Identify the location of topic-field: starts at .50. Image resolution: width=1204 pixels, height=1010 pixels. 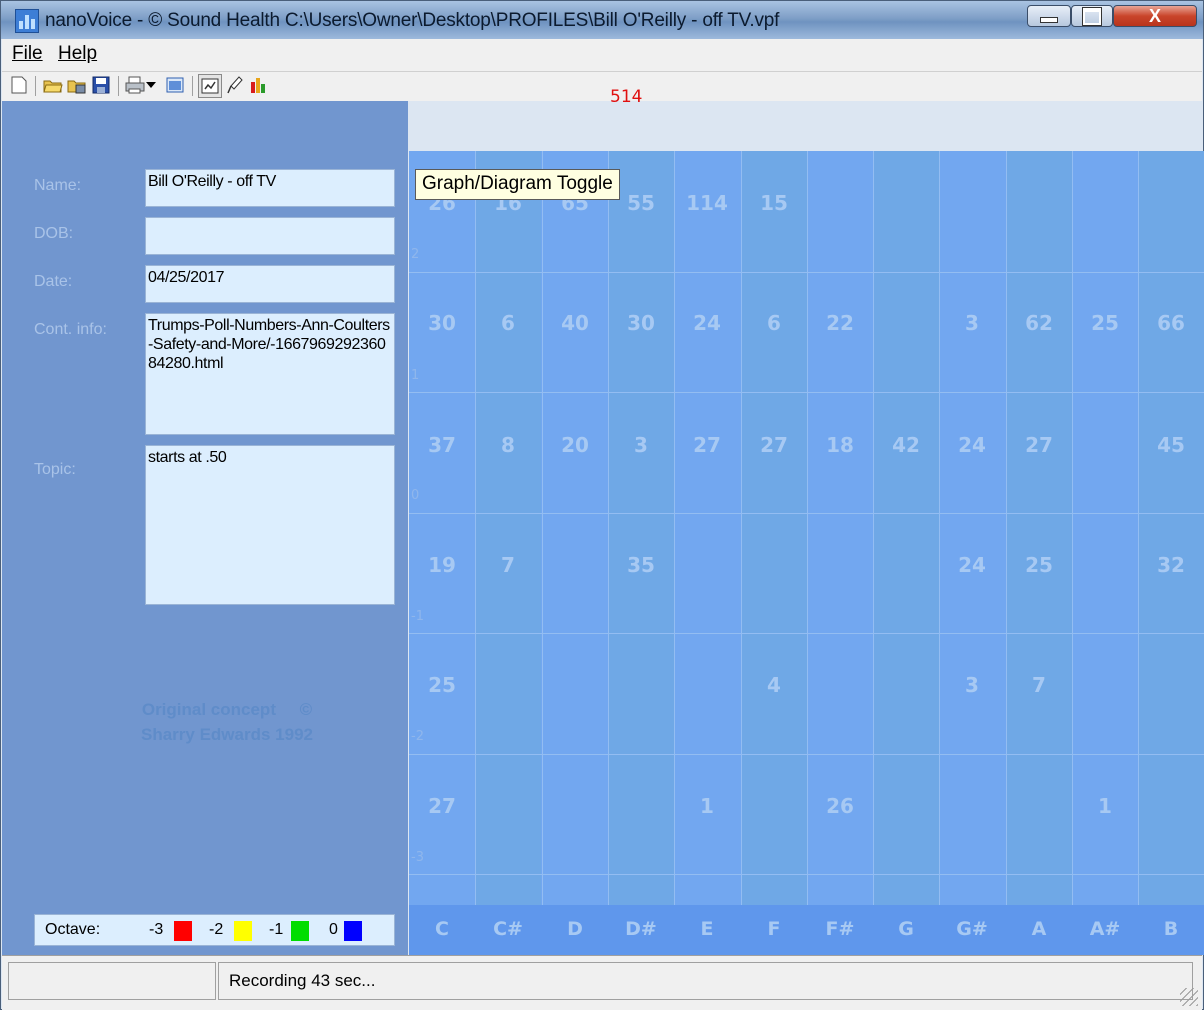
(270, 525).